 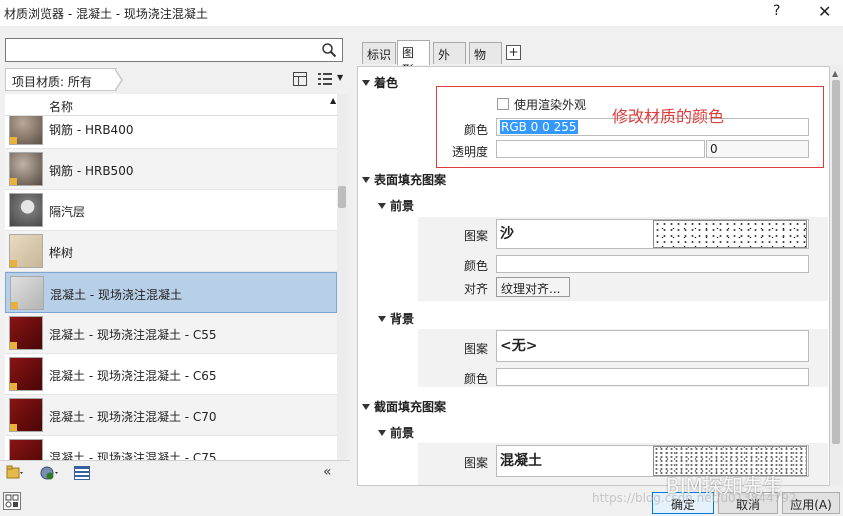 What do you see at coordinates (402, 433) in the screenshot?
I see `subsection-cut-foreground-title: 前景` at bounding box center [402, 433].